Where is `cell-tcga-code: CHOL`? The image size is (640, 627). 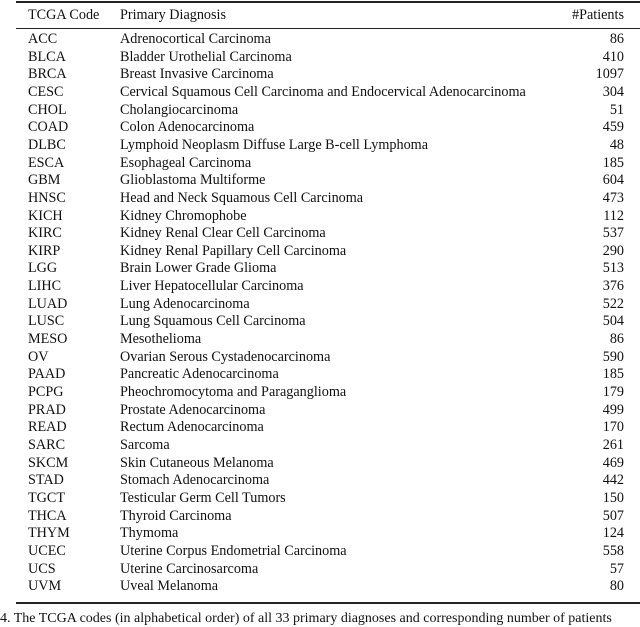 cell-tcga-code: CHOL is located at coordinates (47, 109).